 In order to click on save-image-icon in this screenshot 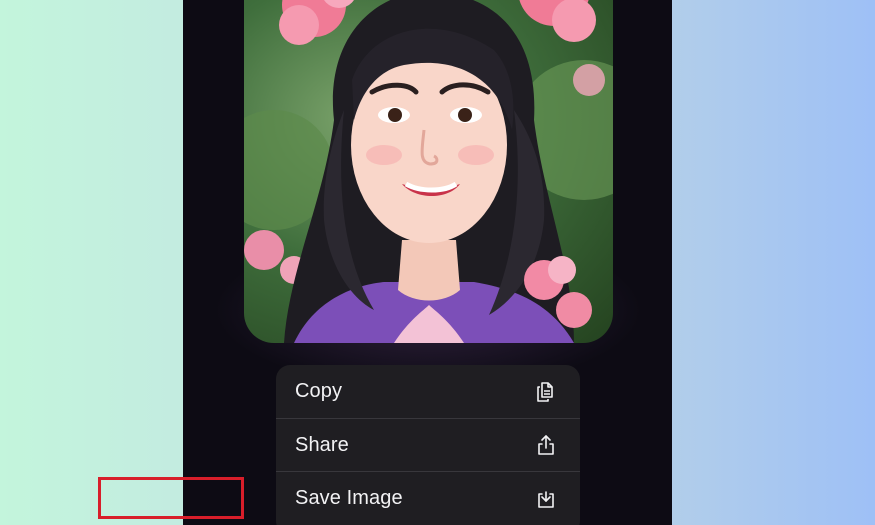, I will do `click(546, 498)`.